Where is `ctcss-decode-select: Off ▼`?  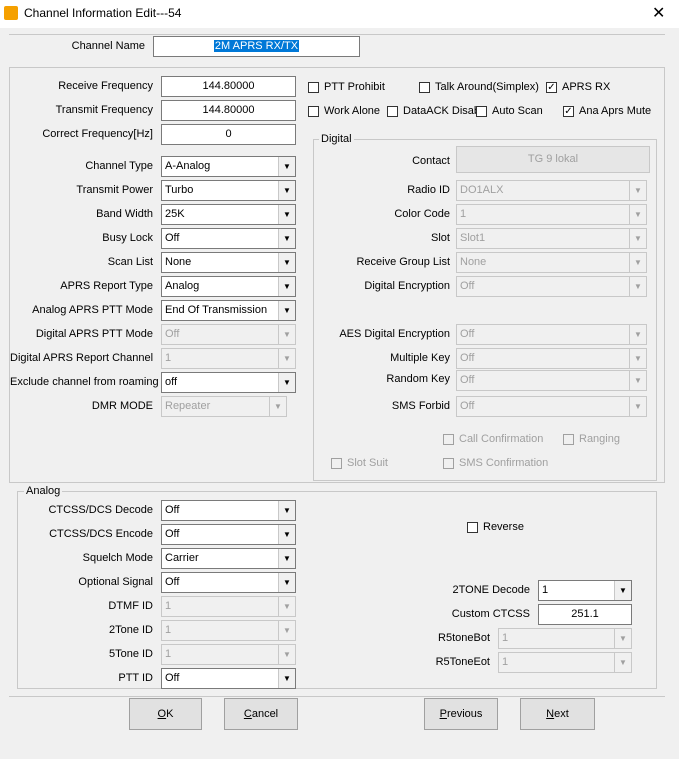
ctcss-decode-select: Off ▼ is located at coordinates (228, 510).